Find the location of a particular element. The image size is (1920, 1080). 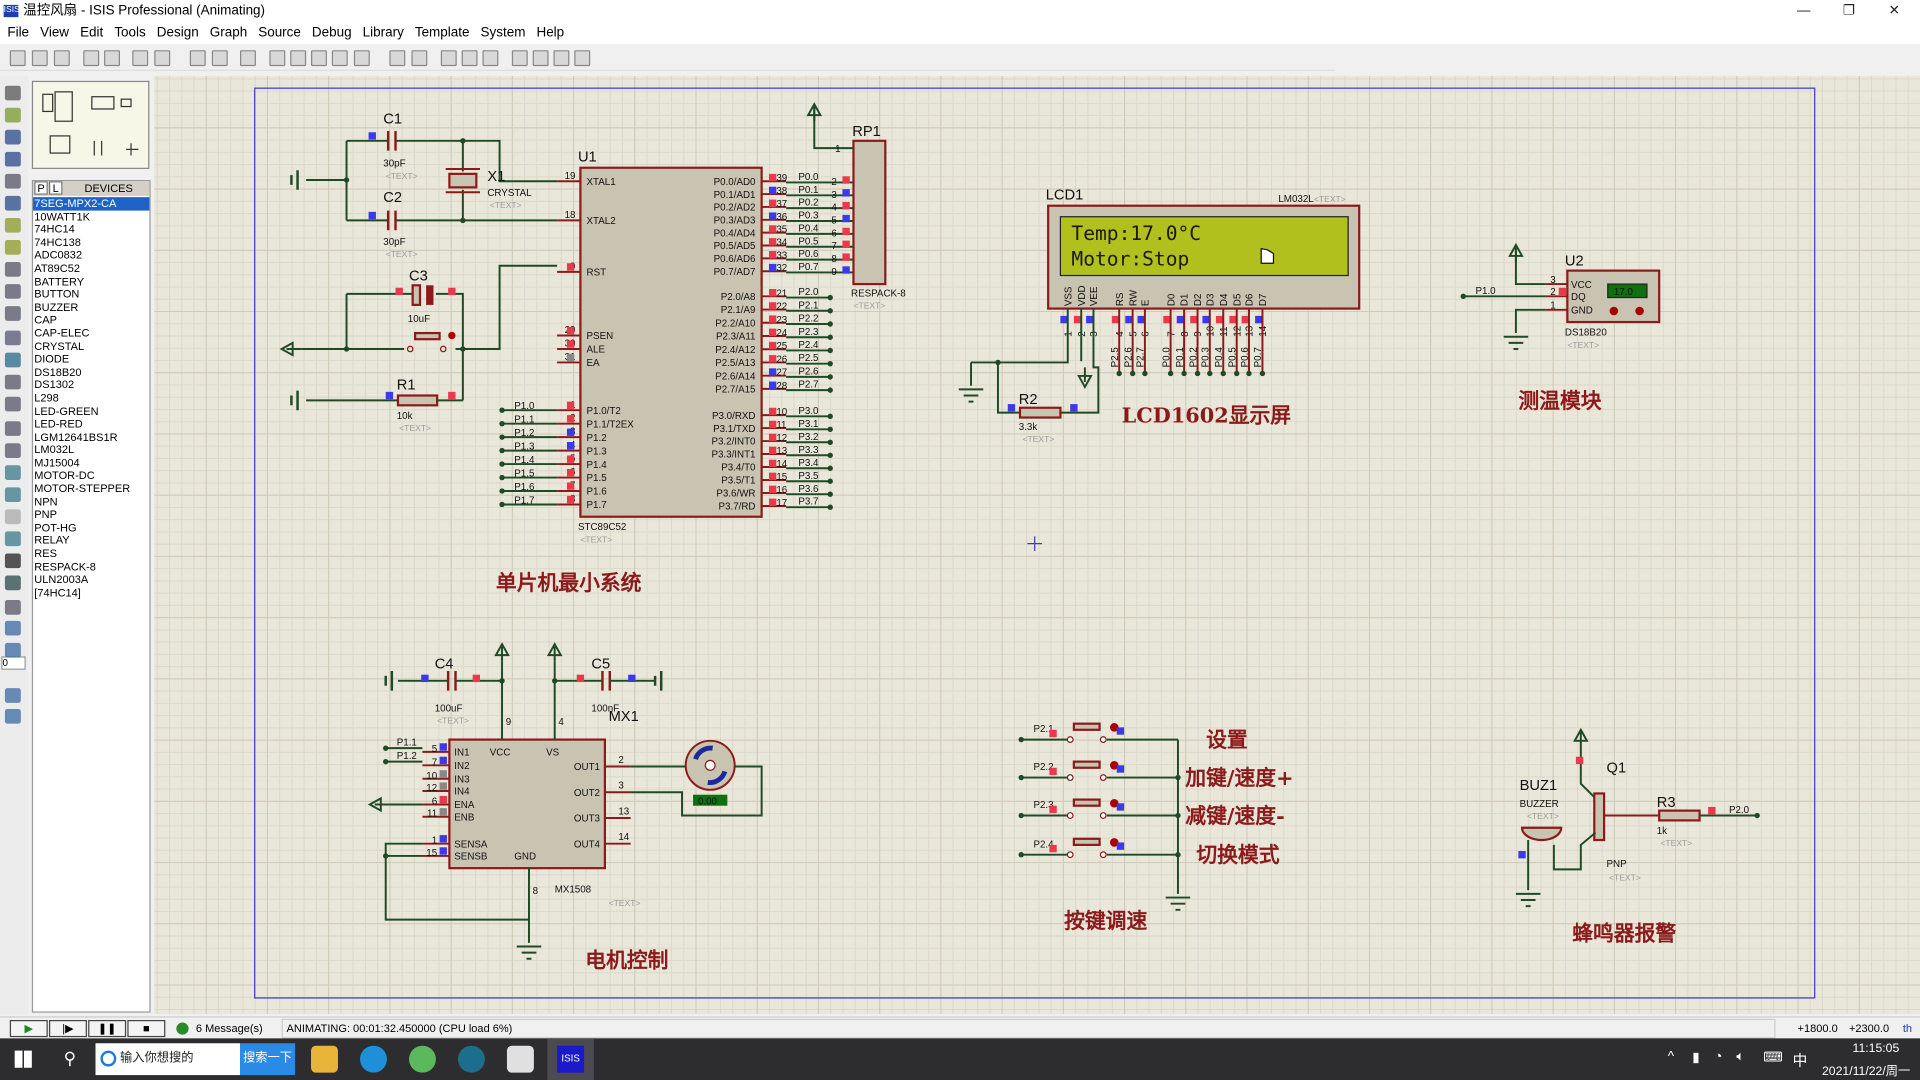

mcu-pin-name: P3.6/WR is located at coordinates (735, 494).